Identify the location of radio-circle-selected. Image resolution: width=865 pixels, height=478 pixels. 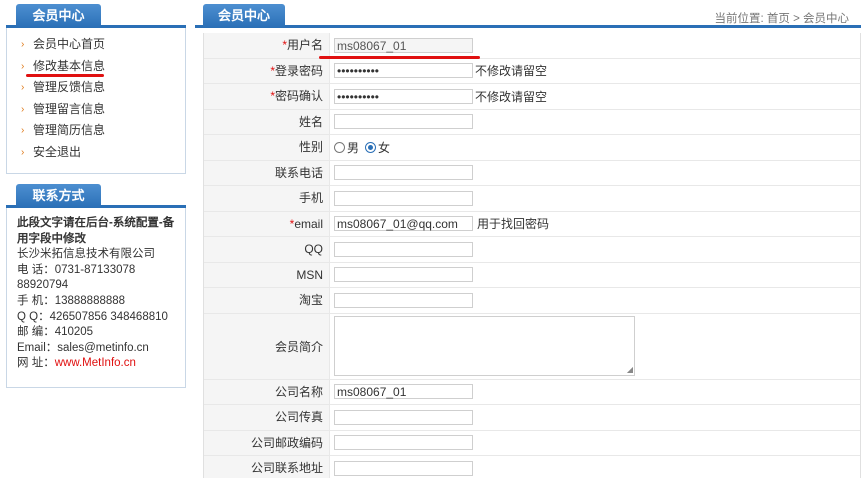
(371, 147).